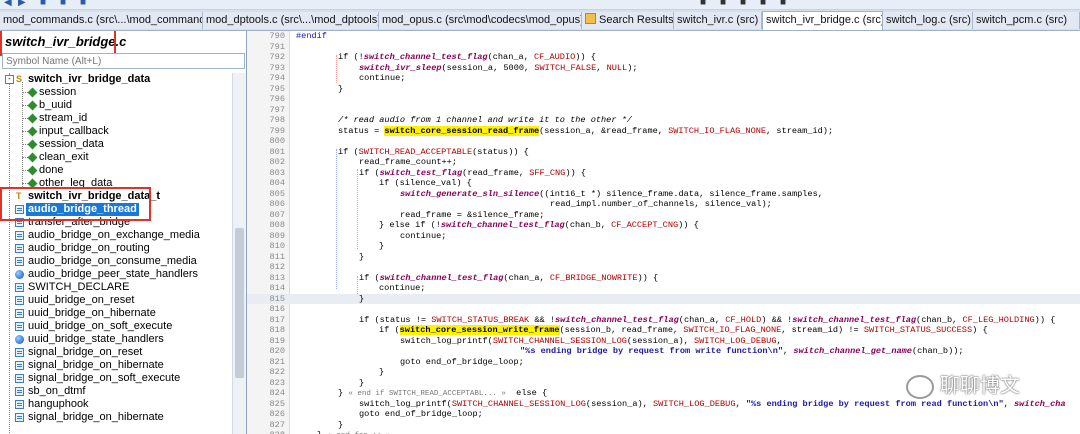 This screenshot has width=1080, height=434. I want to click on tree-item-hanguphook: hanguphook, so click(116, 404).